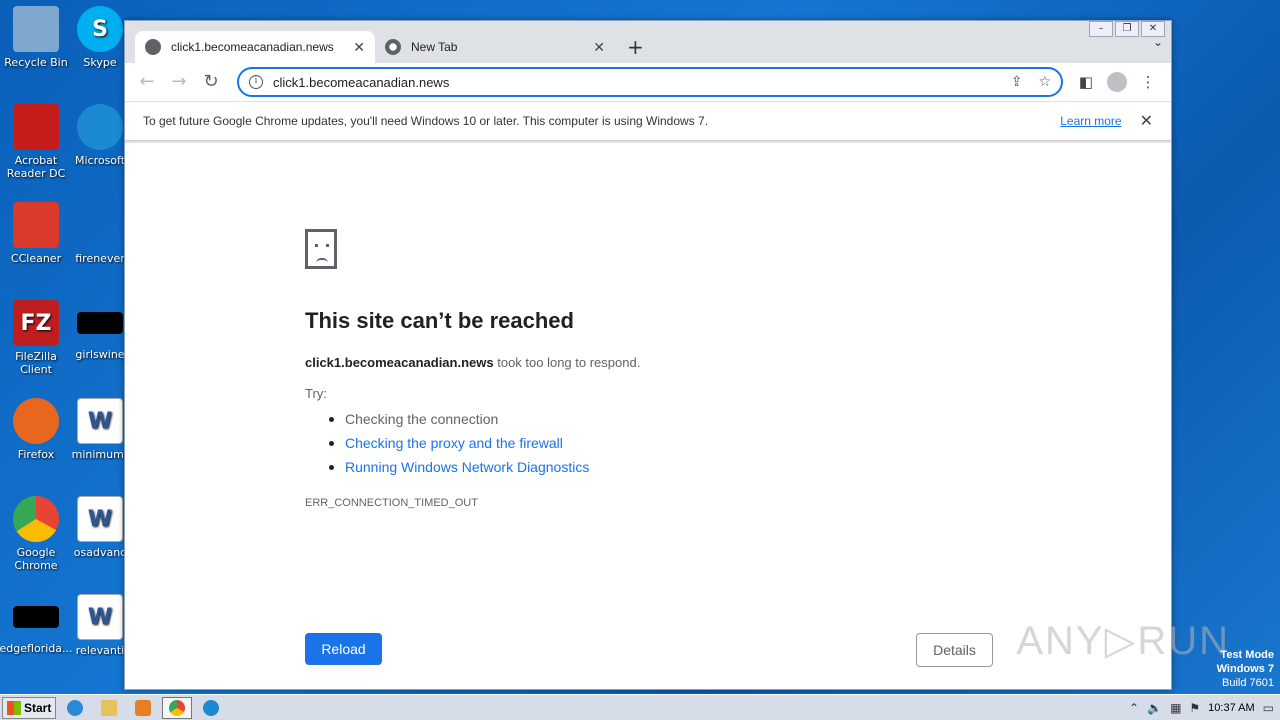  What do you see at coordinates (100, 29) in the screenshot?
I see `skype-icon: S` at bounding box center [100, 29].